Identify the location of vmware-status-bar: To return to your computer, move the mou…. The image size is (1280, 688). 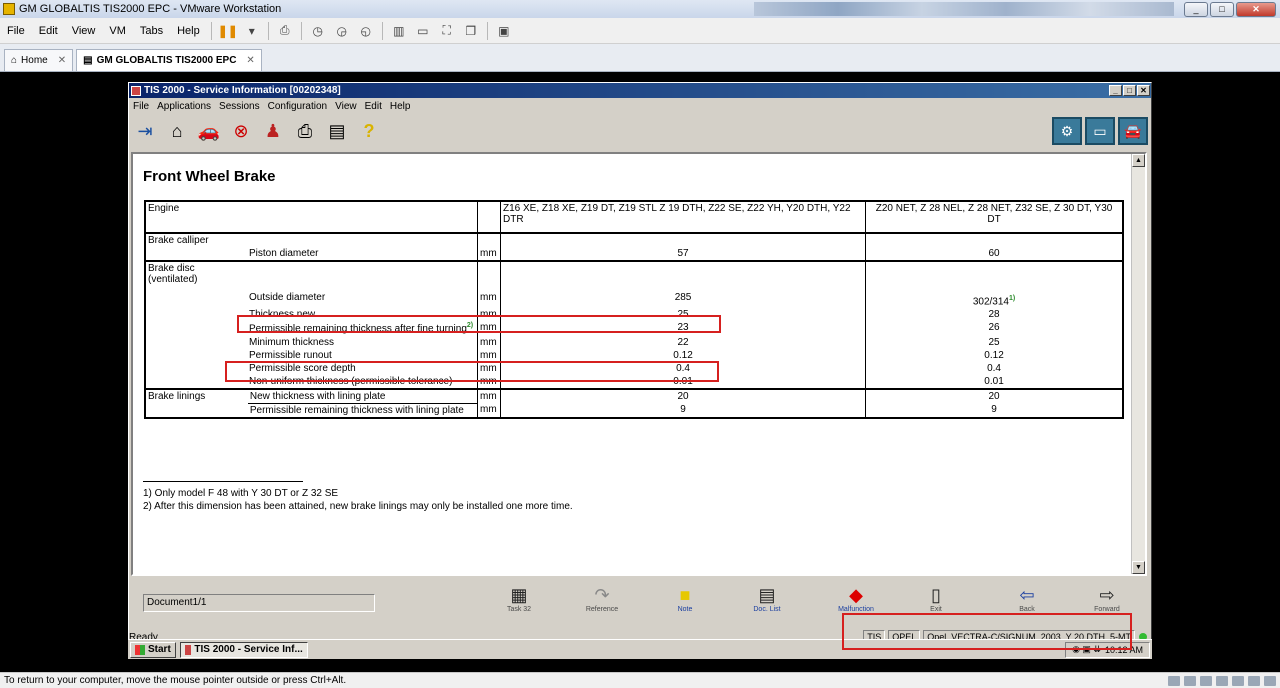
(640, 680).